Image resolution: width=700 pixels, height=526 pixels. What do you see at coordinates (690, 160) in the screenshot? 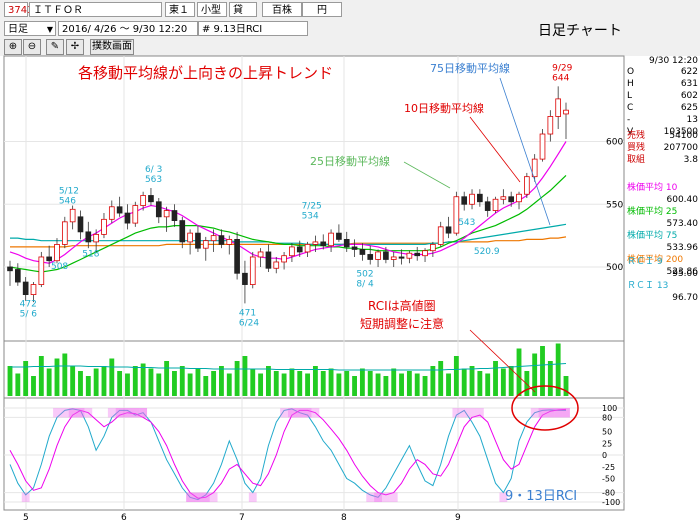
I see `stat-row-value: 3.8` at bounding box center [690, 160].